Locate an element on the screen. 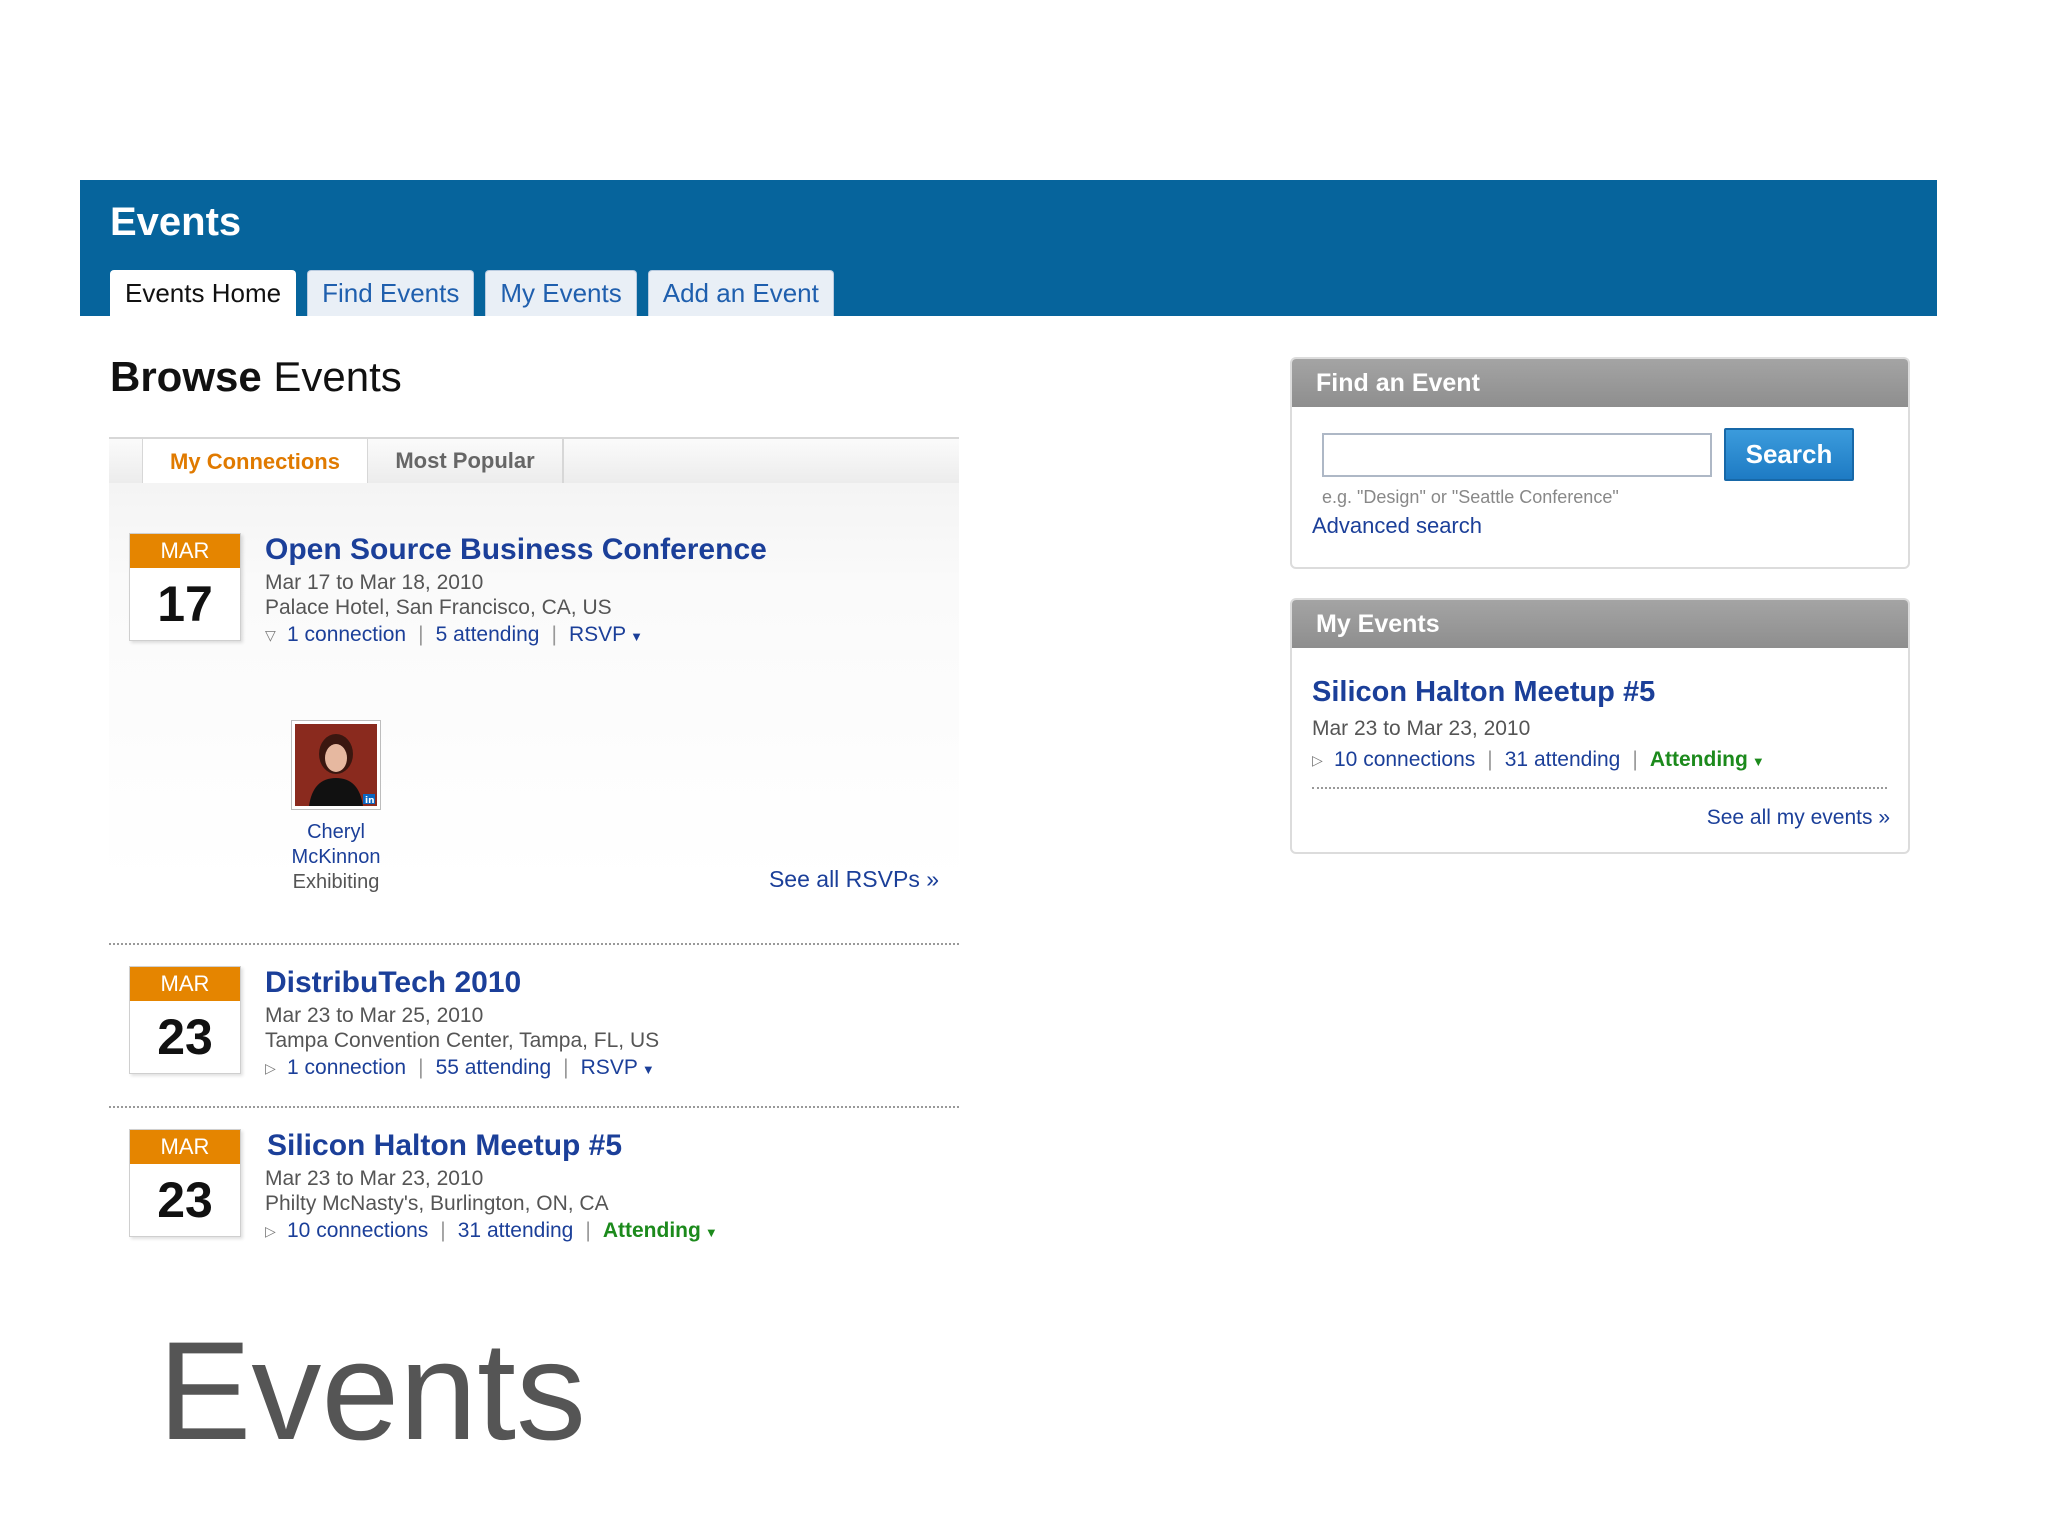  subtab-my-connections: My Connections is located at coordinates (255, 461).